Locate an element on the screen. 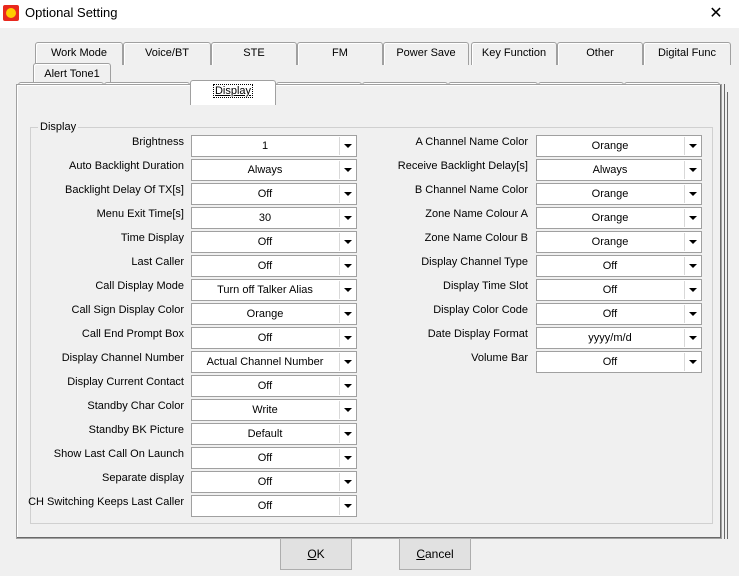 Image resolution: width=739 pixels, height=576 pixels. call-end-prompt-box-label: Call End Prompt Box is located at coordinates (132, 334).